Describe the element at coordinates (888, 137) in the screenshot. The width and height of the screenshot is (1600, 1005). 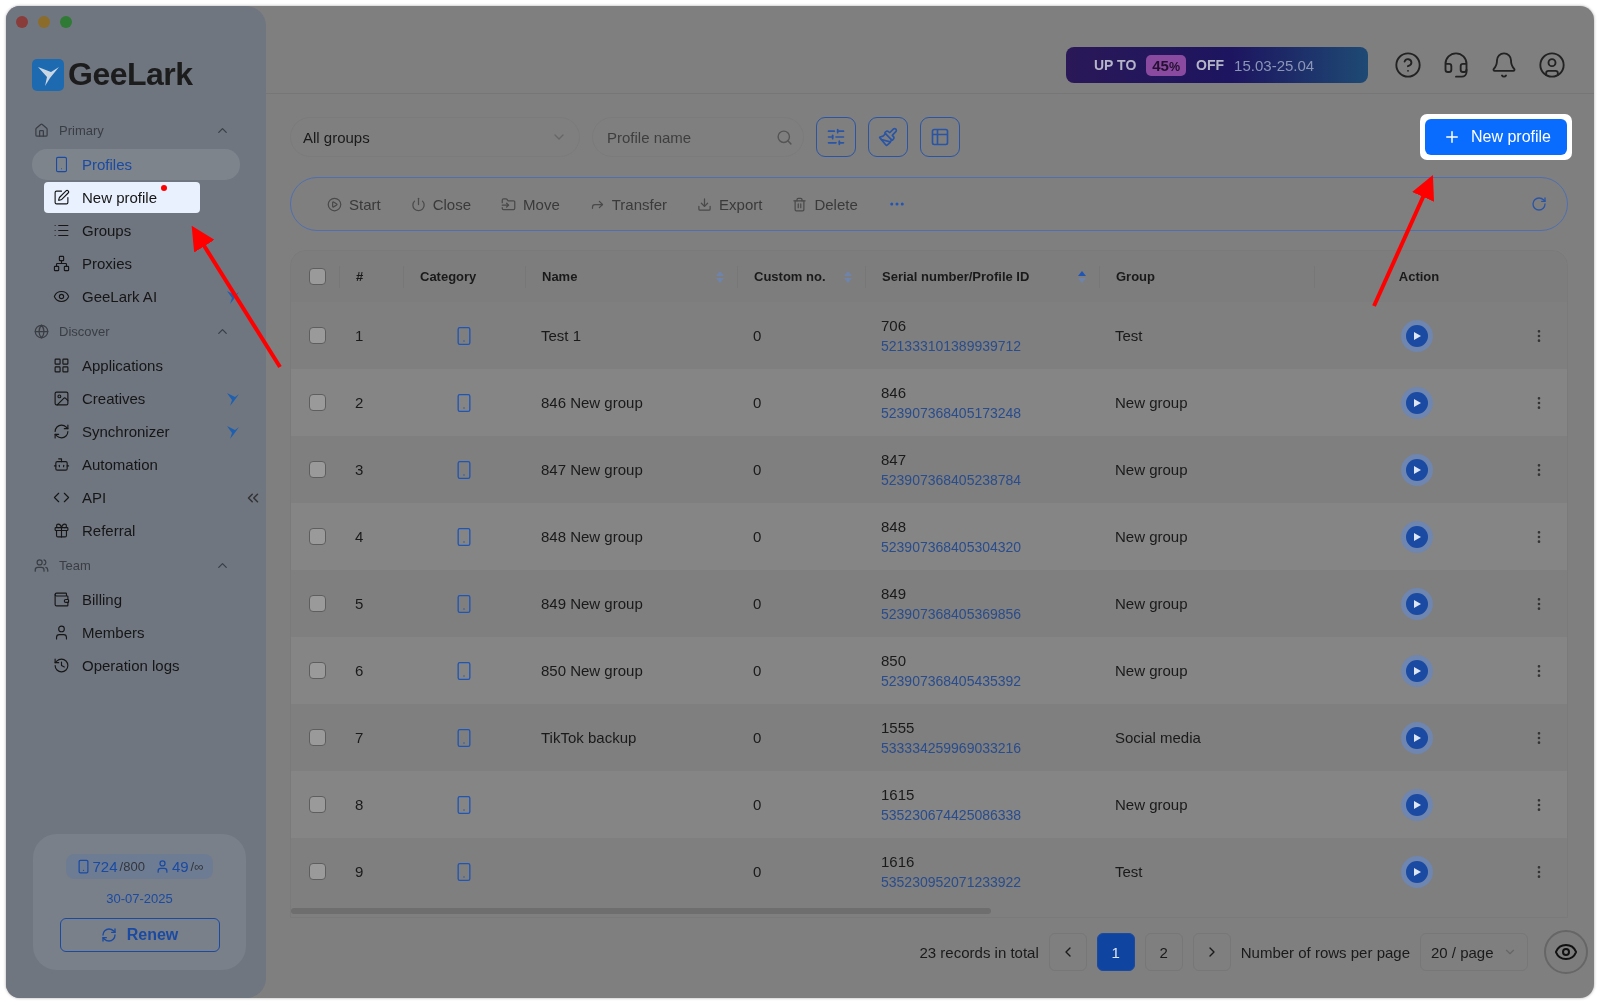
I see `clean-button` at that location.